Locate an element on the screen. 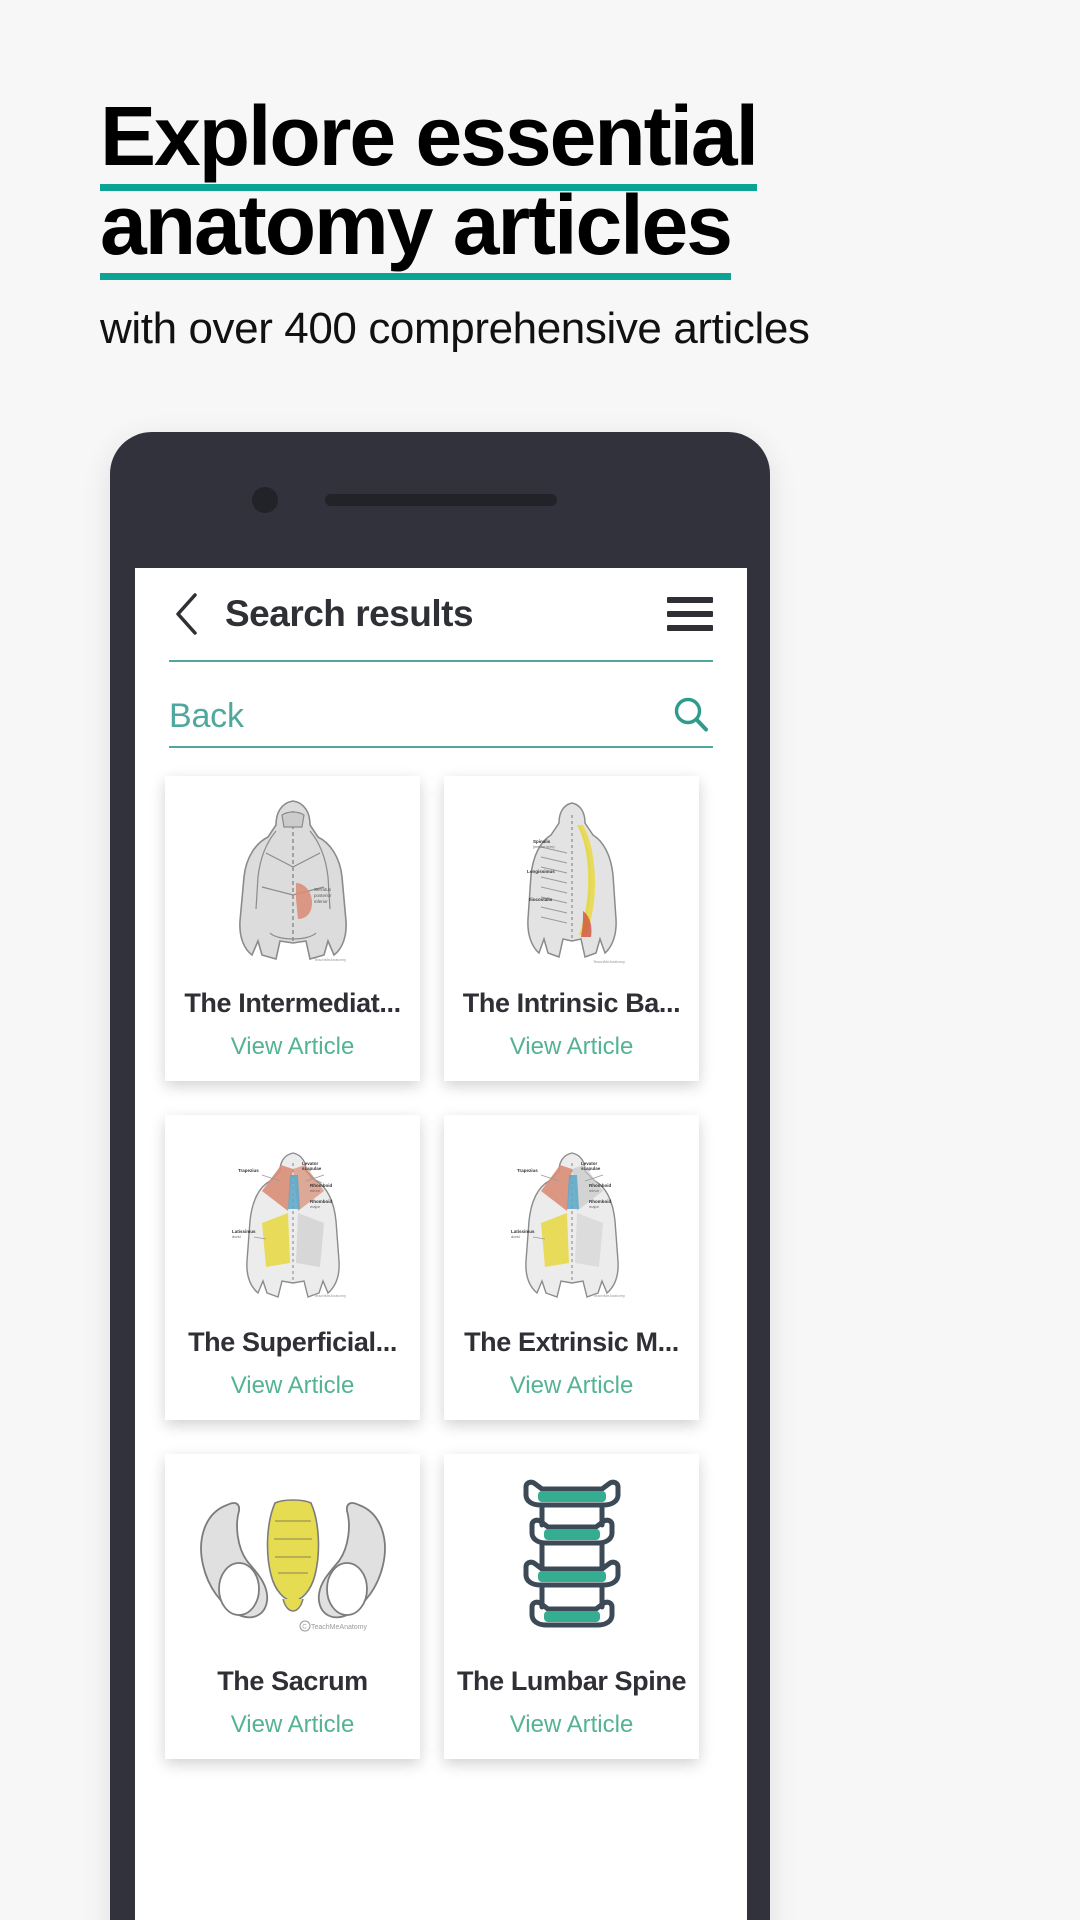  promo-headline: Explore essential anatomy articles is located at coordinates (500, 186).